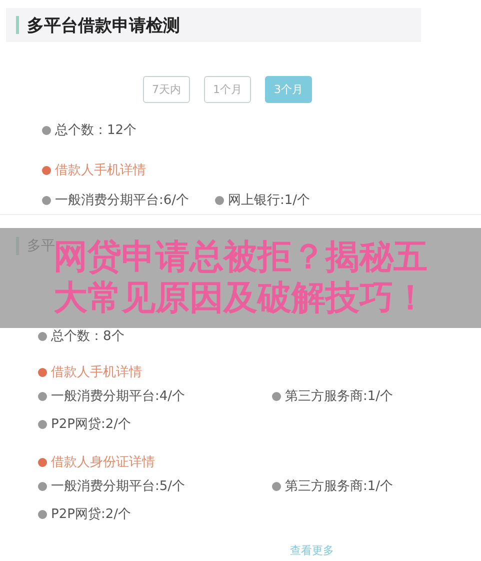  Describe the element at coordinates (241, 278) in the screenshot. I see `headline-text: 网贷申请总被拒？揭秘五大常见原因及破解技巧！` at that location.